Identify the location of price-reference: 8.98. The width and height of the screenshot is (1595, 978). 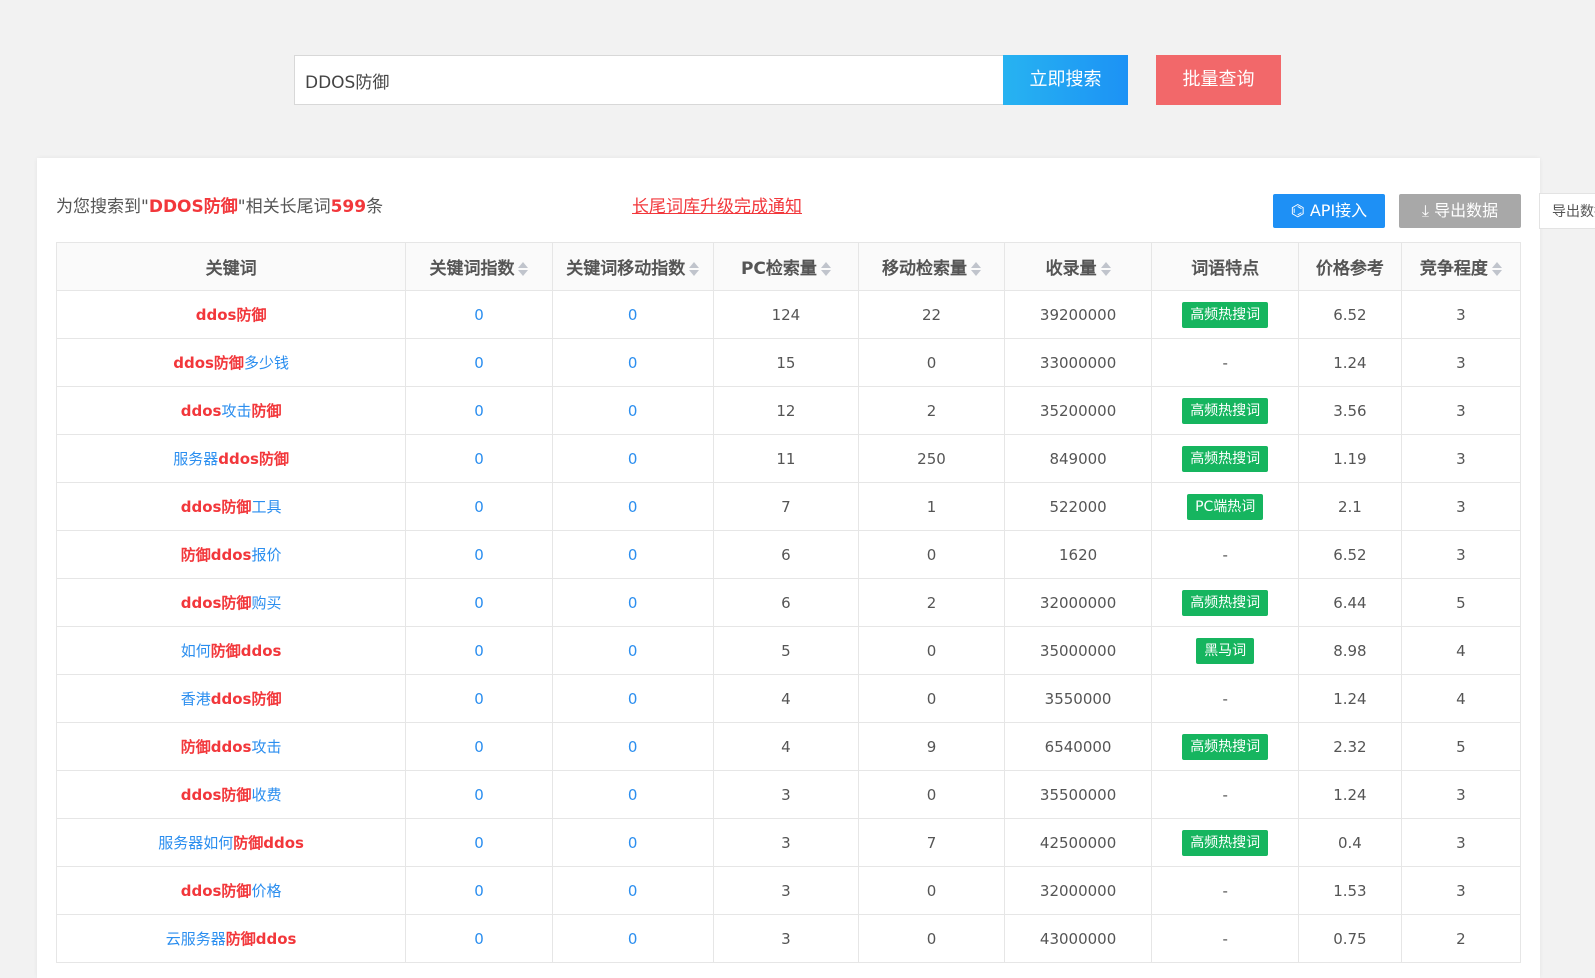
(1349, 650).